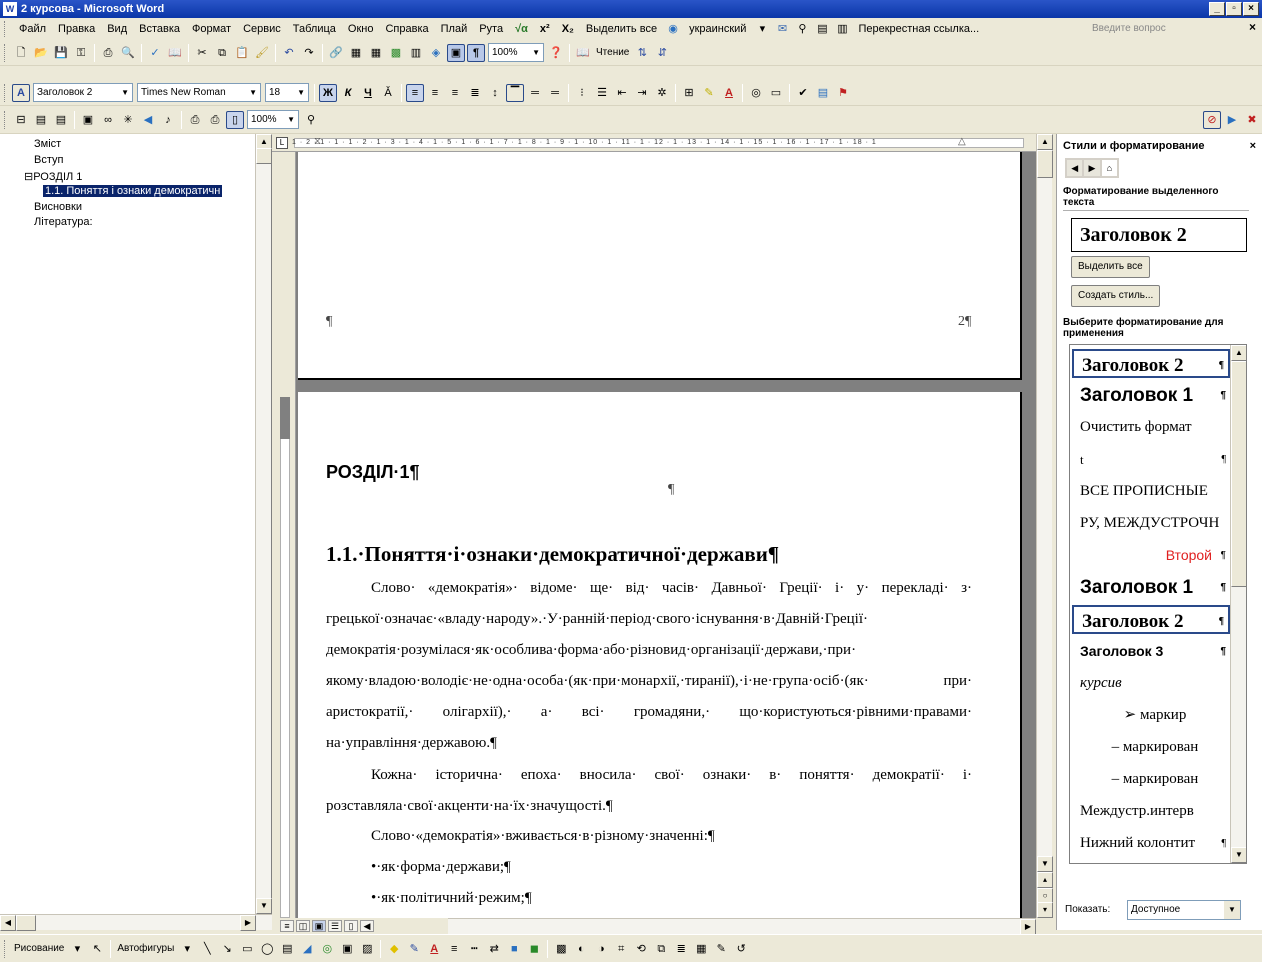 This screenshot has height=962, width=1262. What do you see at coordinates (211, 29) in the screenshot?
I see `menu-format: Формат` at bounding box center [211, 29].